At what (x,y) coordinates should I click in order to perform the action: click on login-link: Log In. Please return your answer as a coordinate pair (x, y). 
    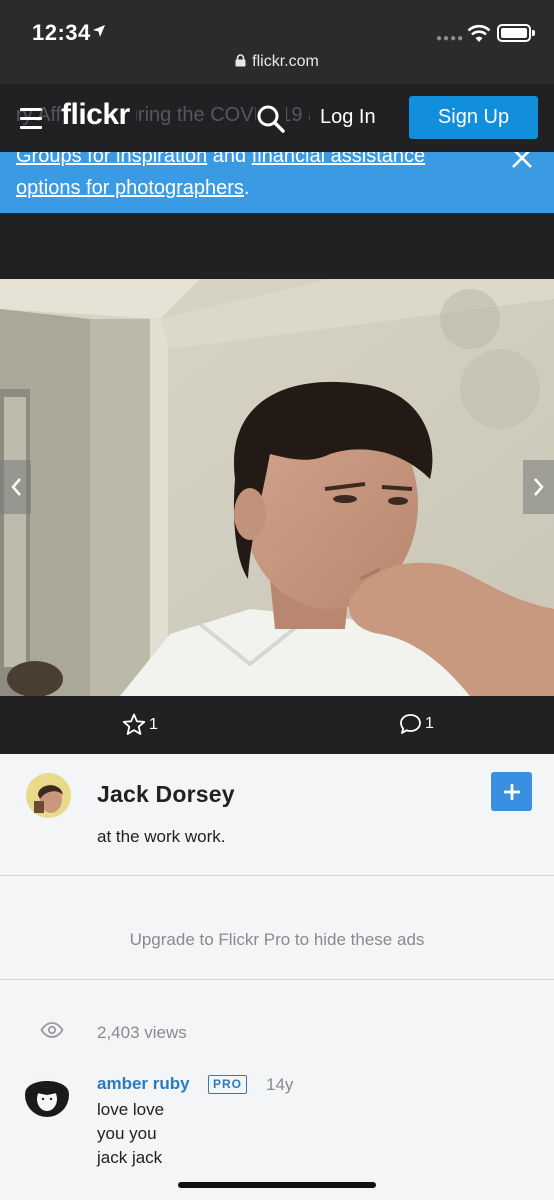
    Looking at the image, I should click on (348, 117).